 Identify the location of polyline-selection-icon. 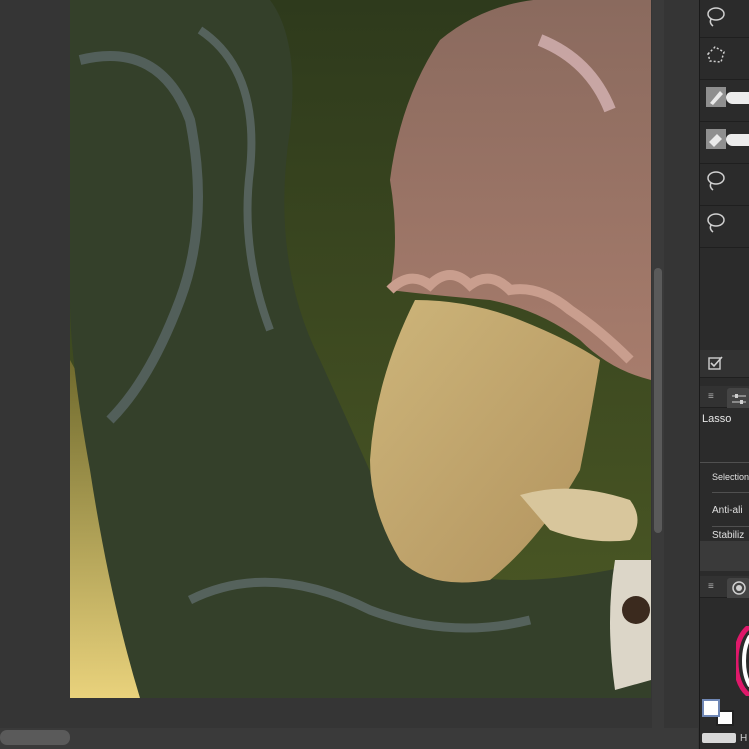
(716, 54).